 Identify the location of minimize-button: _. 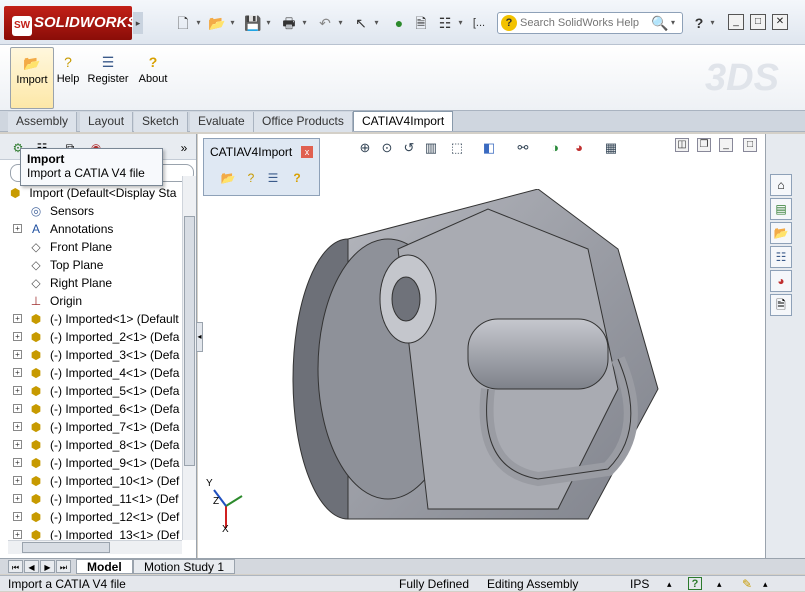
(736, 22).